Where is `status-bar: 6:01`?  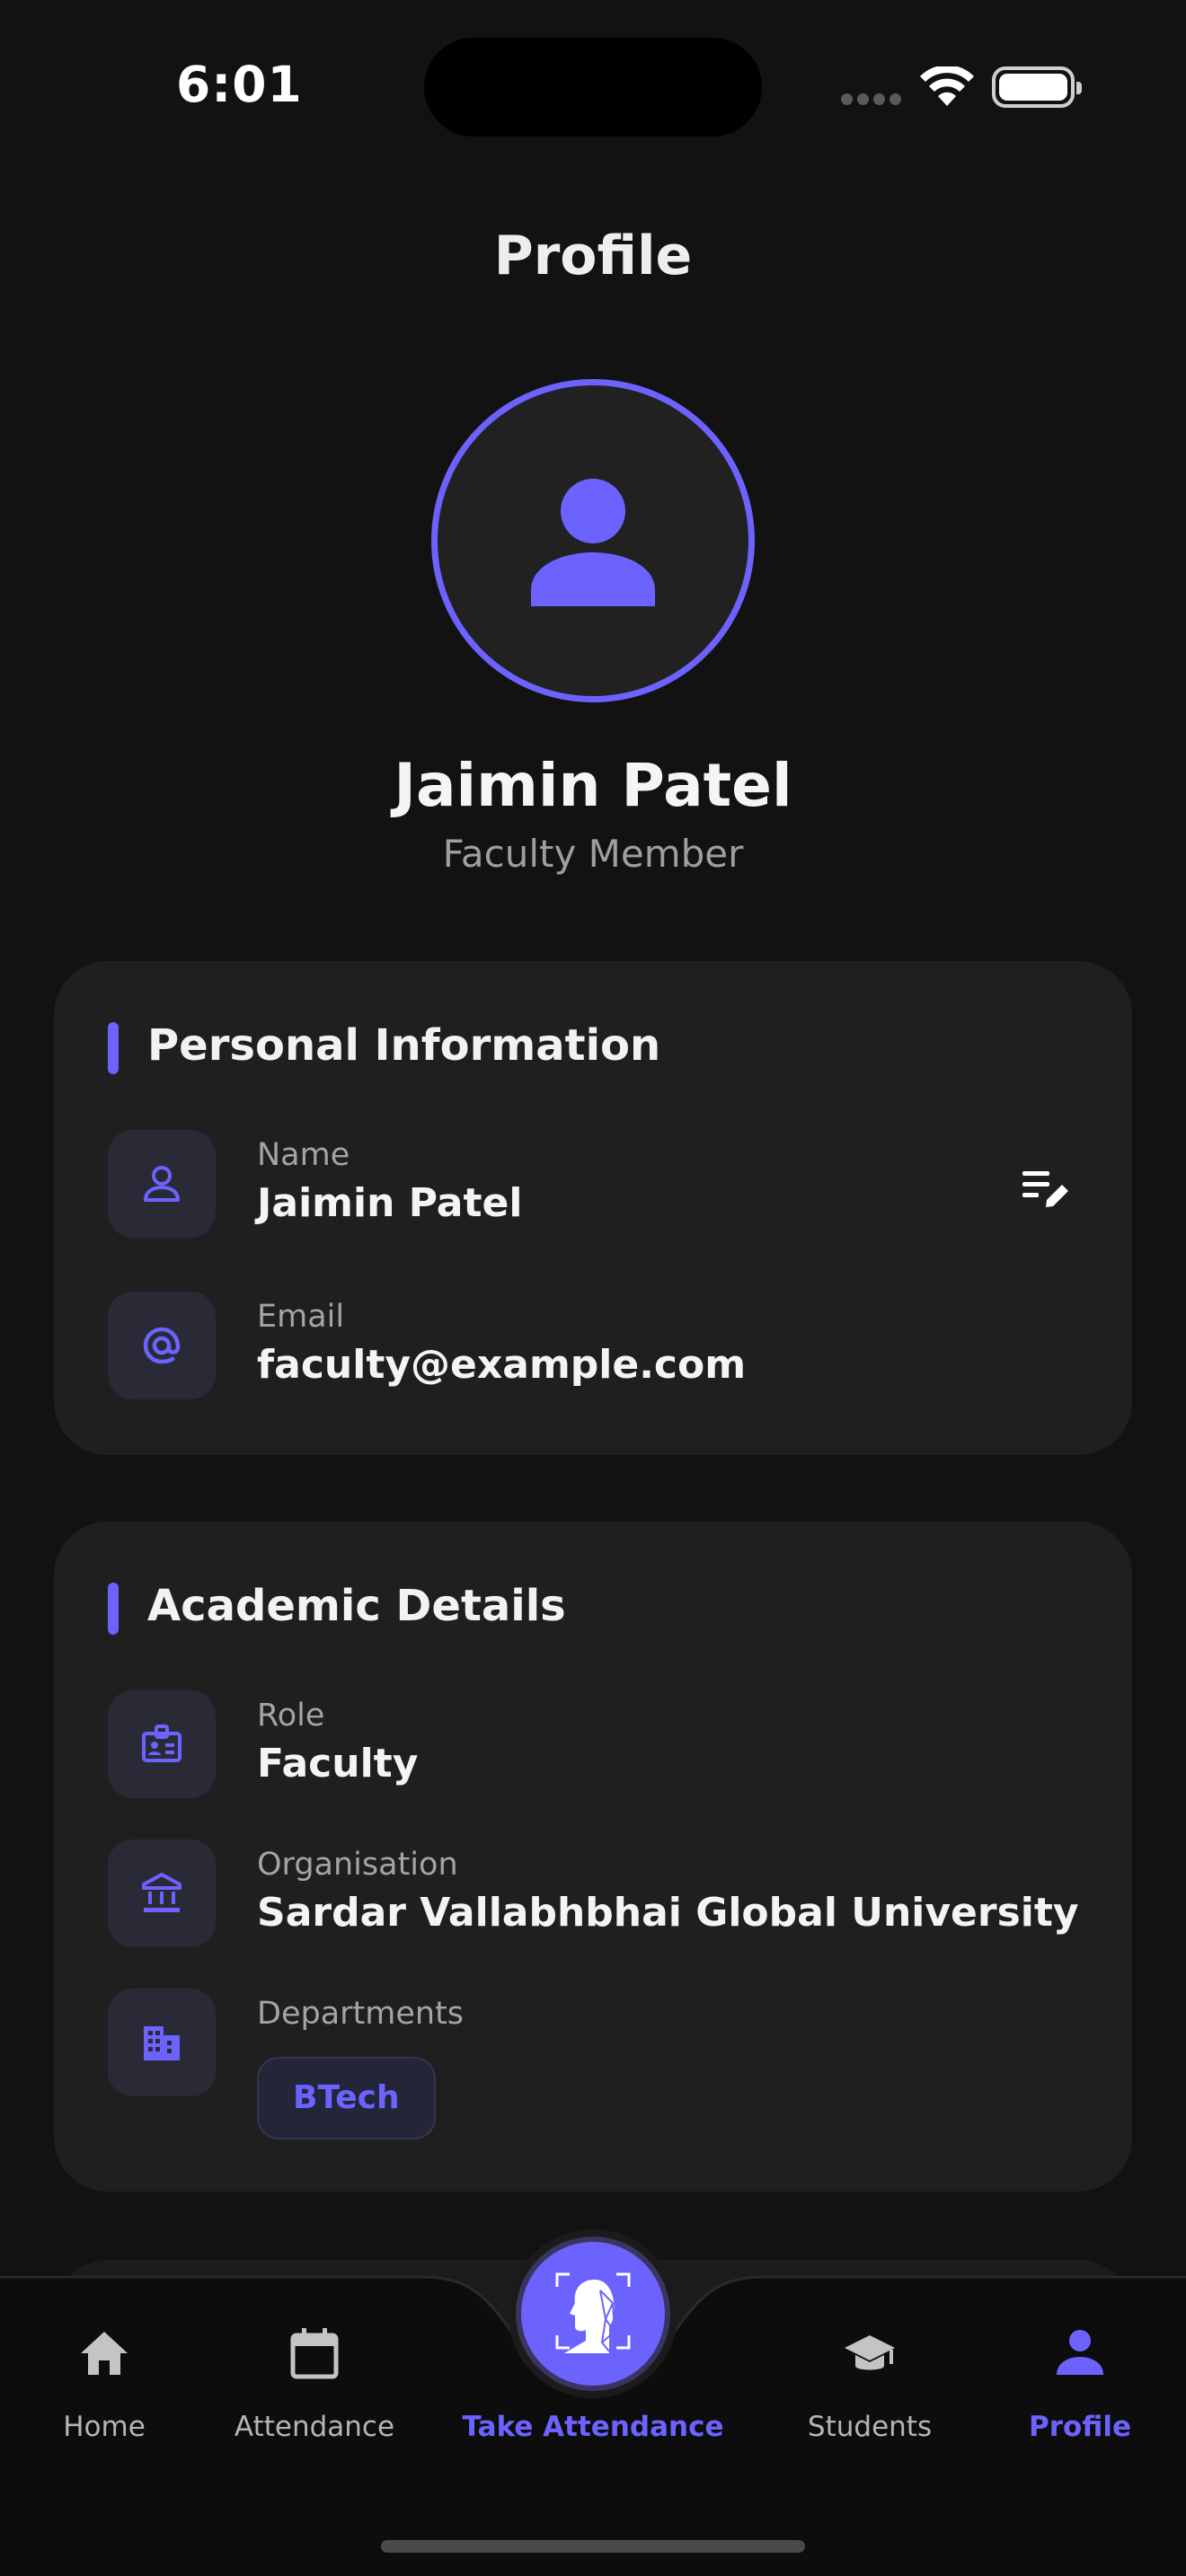
status-bar: 6:01 is located at coordinates (593, 85).